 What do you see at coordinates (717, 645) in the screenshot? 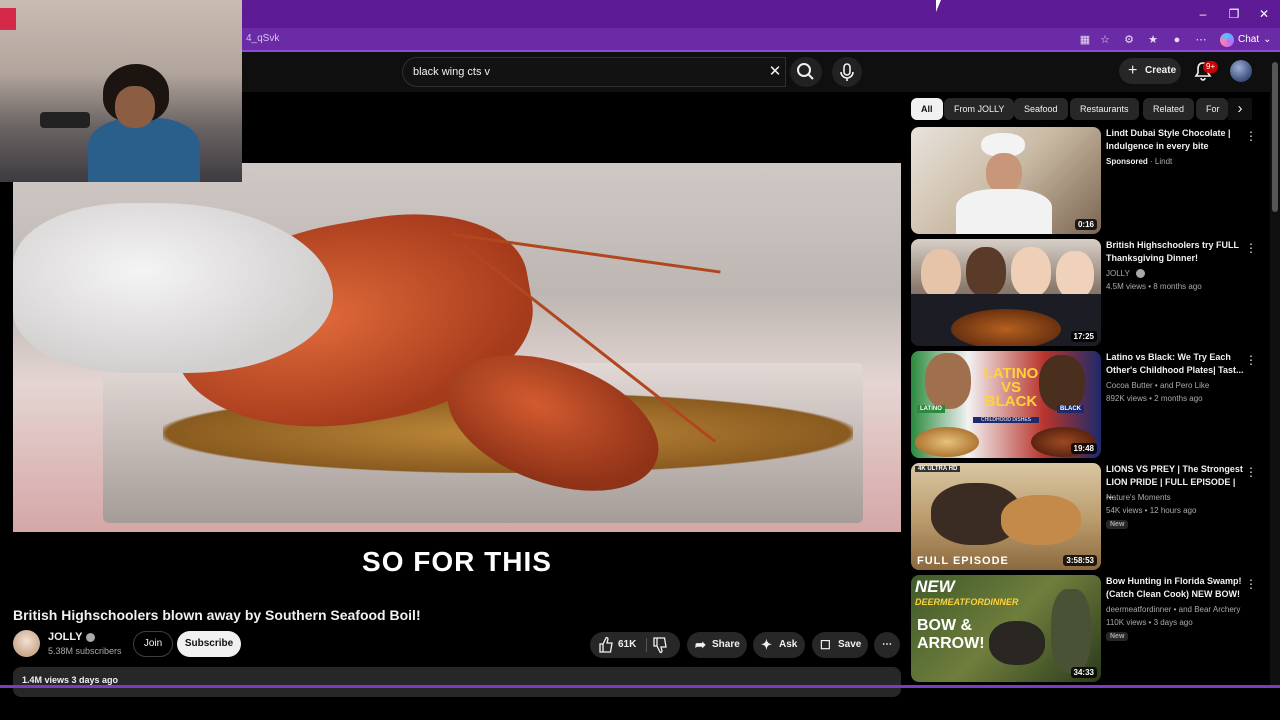
I see `share-button: ➦ Share` at bounding box center [717, 645].